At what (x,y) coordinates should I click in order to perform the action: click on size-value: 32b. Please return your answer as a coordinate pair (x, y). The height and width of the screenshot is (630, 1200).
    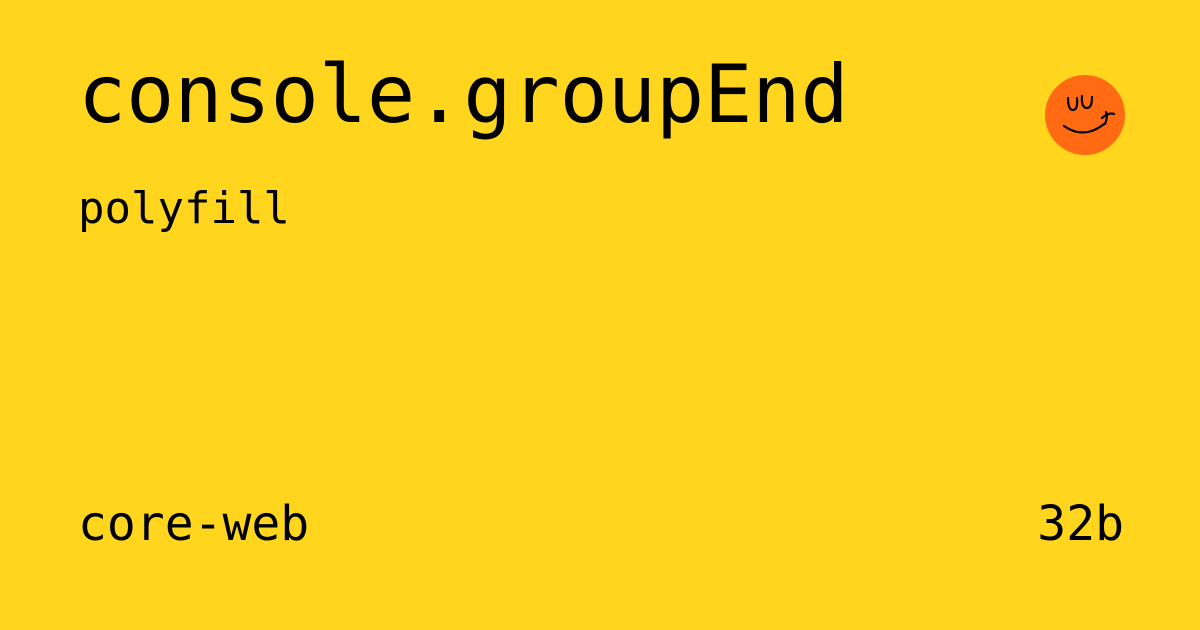
    Looking at the image, I should click on (1080, 524).